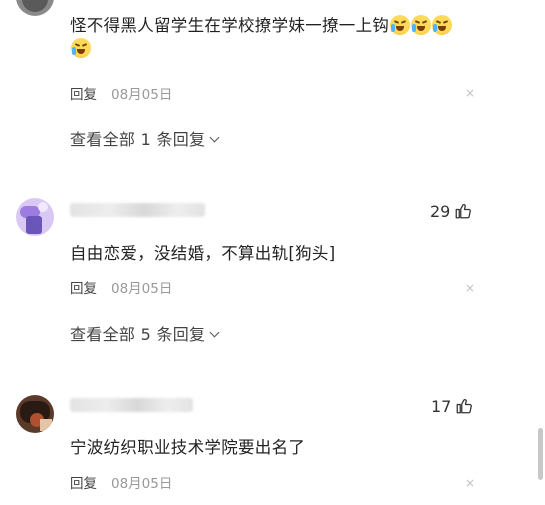 This screenshot has height=505, width=545. Describe the element at coordinates (138, 334) in the screenshot. I see `view-all-replies-label: 查看全部 5 条回复` at that location.